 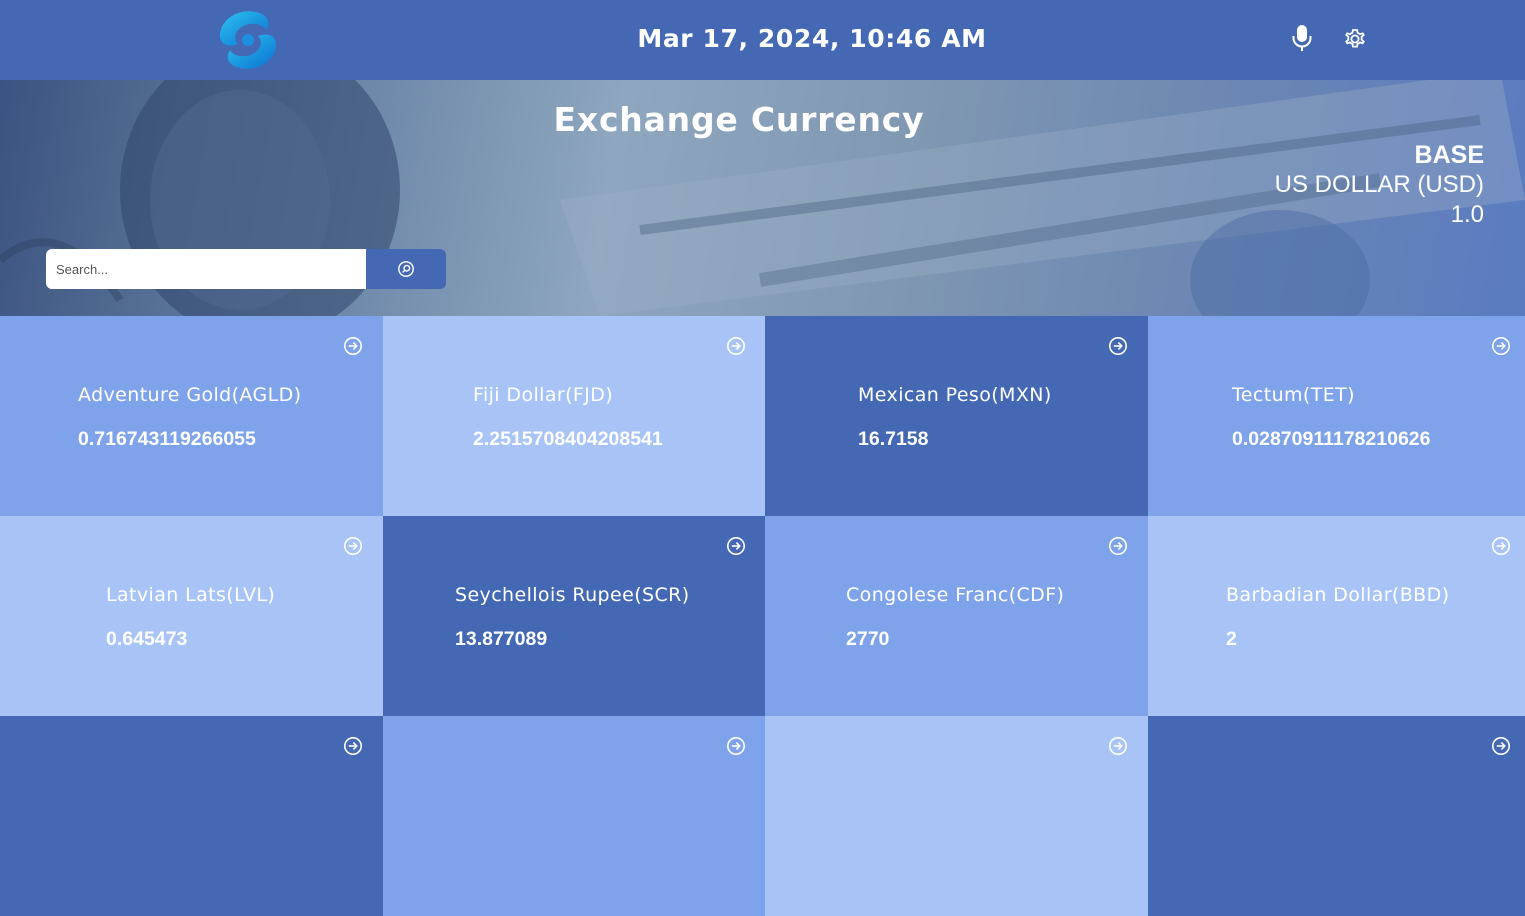 What do you see at coordinates (1331, 439) in the screenshot?
I see `currency-rate: 0.02870911178210626` at bounding box center [1331, 439].